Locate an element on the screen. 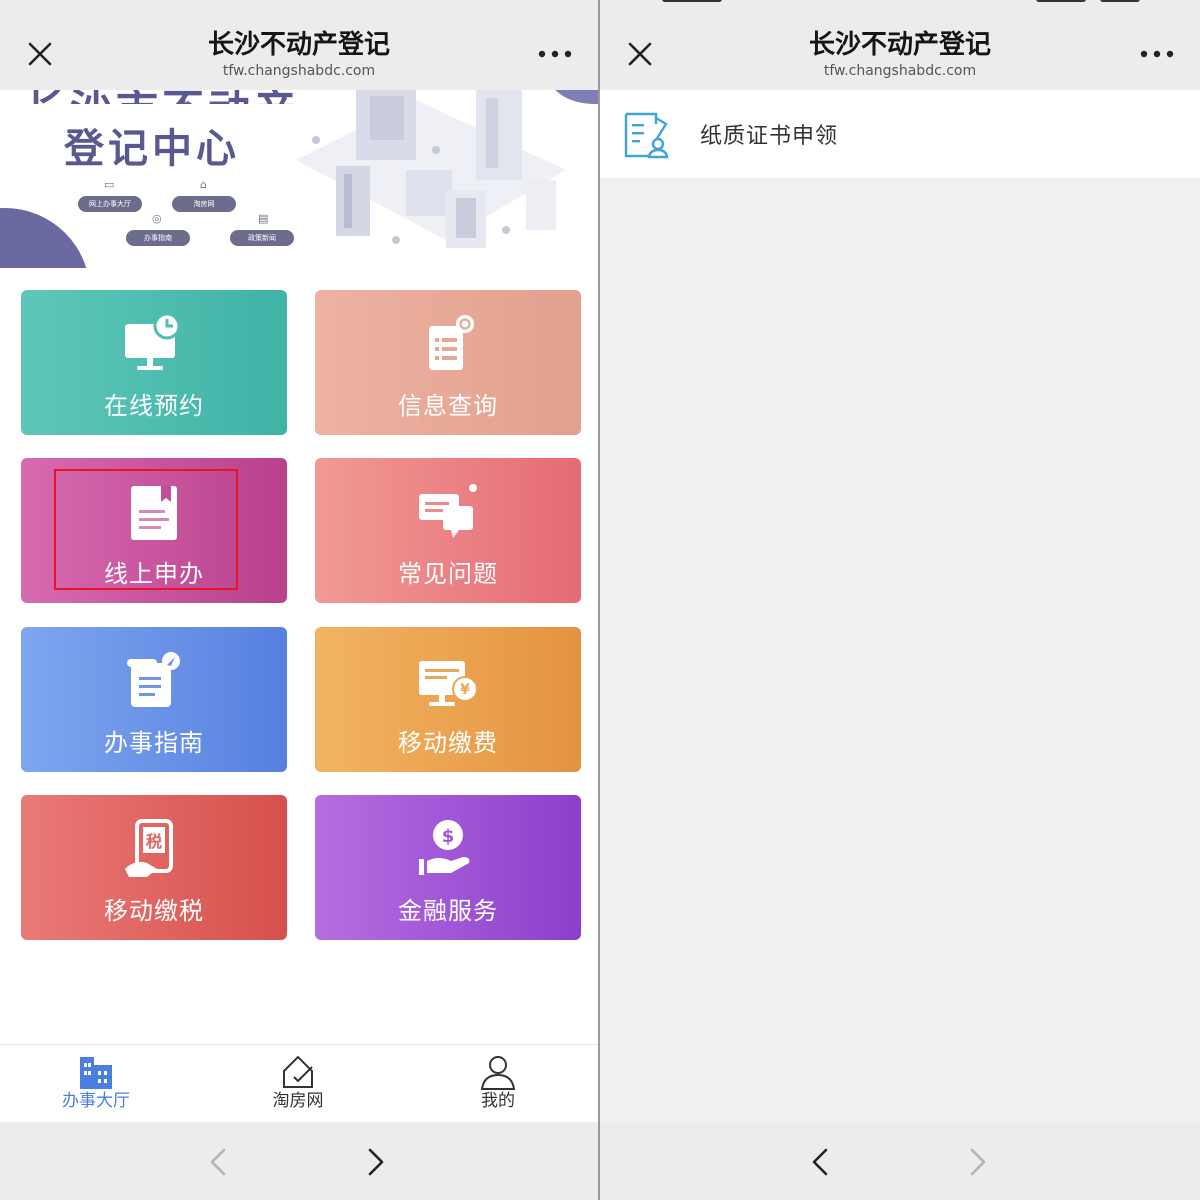 The width and height of the screenshot is (1200, 1200). document-search-icon is located at coordinates (451, 342).